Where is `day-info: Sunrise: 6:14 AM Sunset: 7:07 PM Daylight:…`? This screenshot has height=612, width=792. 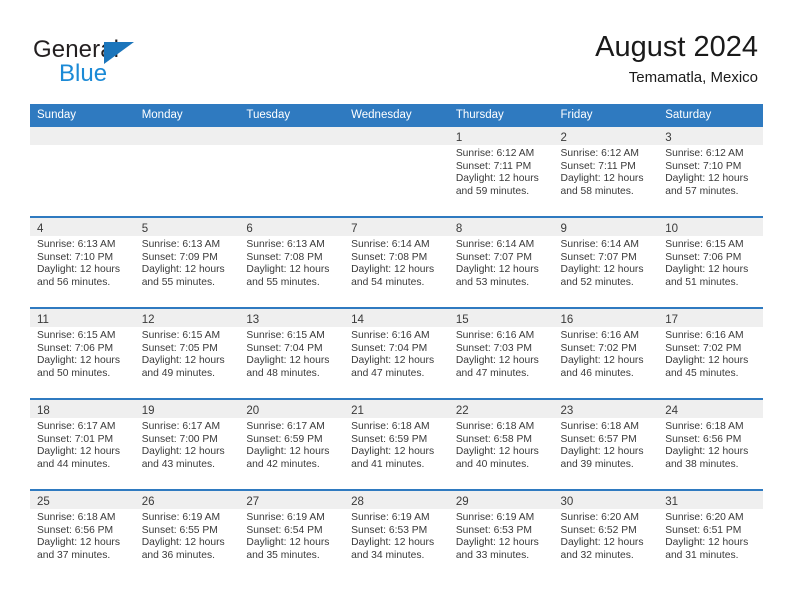 day-info: Sunrise: 6:14 AM Sunset: 7:07 PM Daylight:… is located at coordinates (606, 262).